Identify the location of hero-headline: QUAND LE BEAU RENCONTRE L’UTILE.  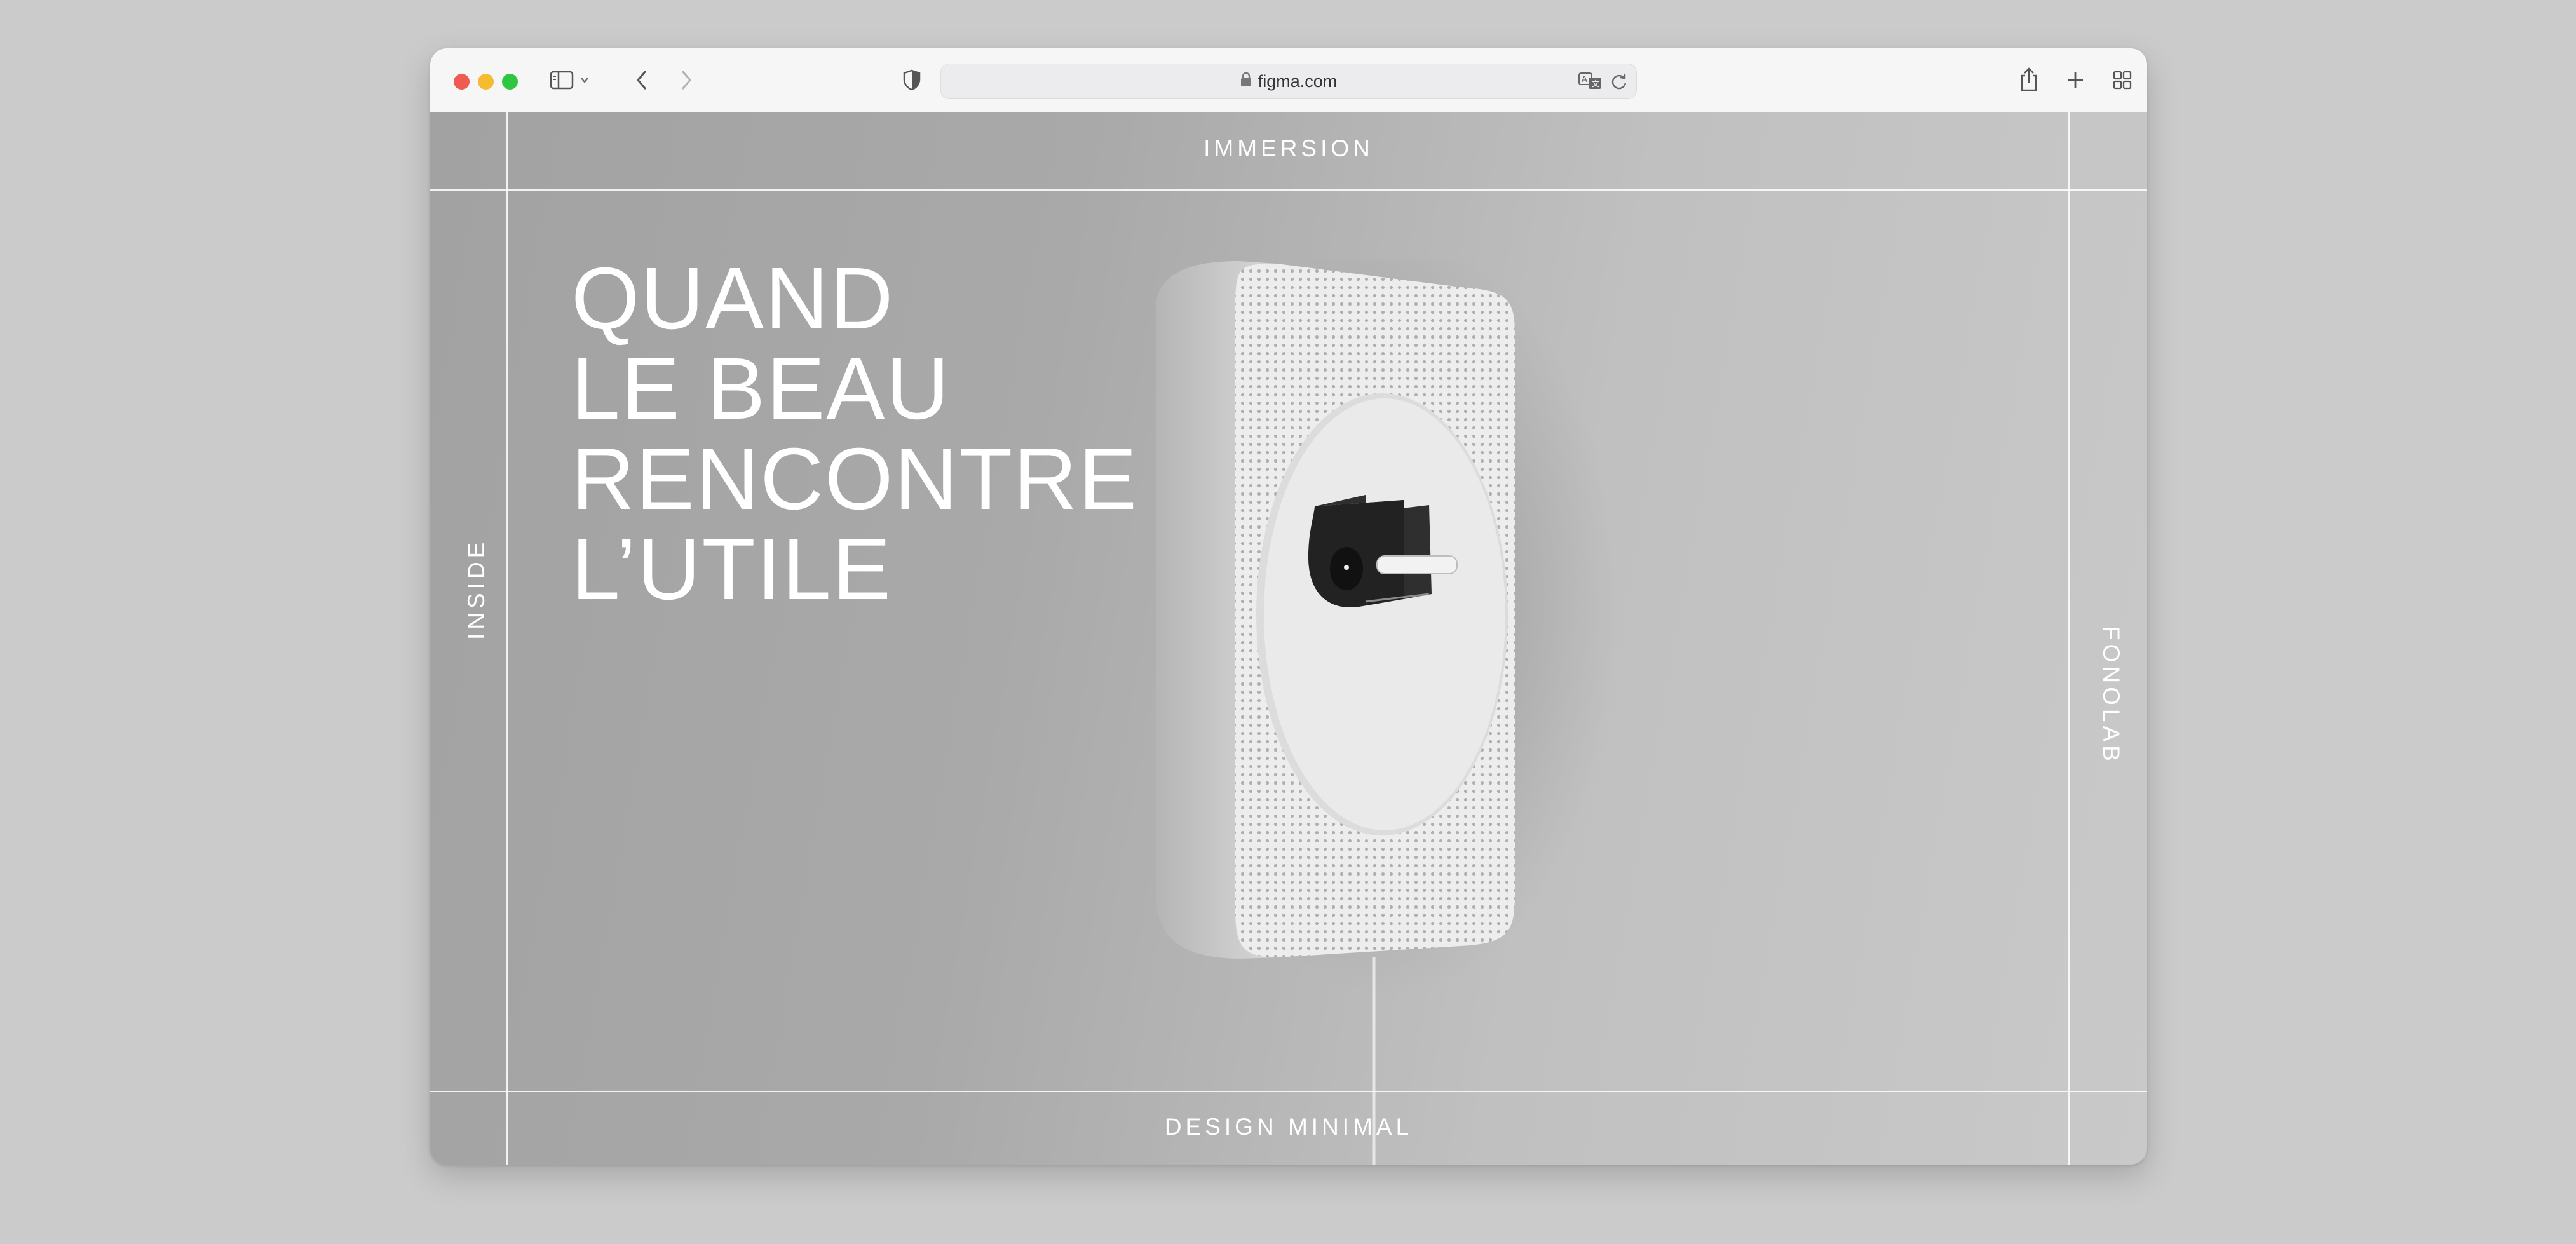
(854, 434).